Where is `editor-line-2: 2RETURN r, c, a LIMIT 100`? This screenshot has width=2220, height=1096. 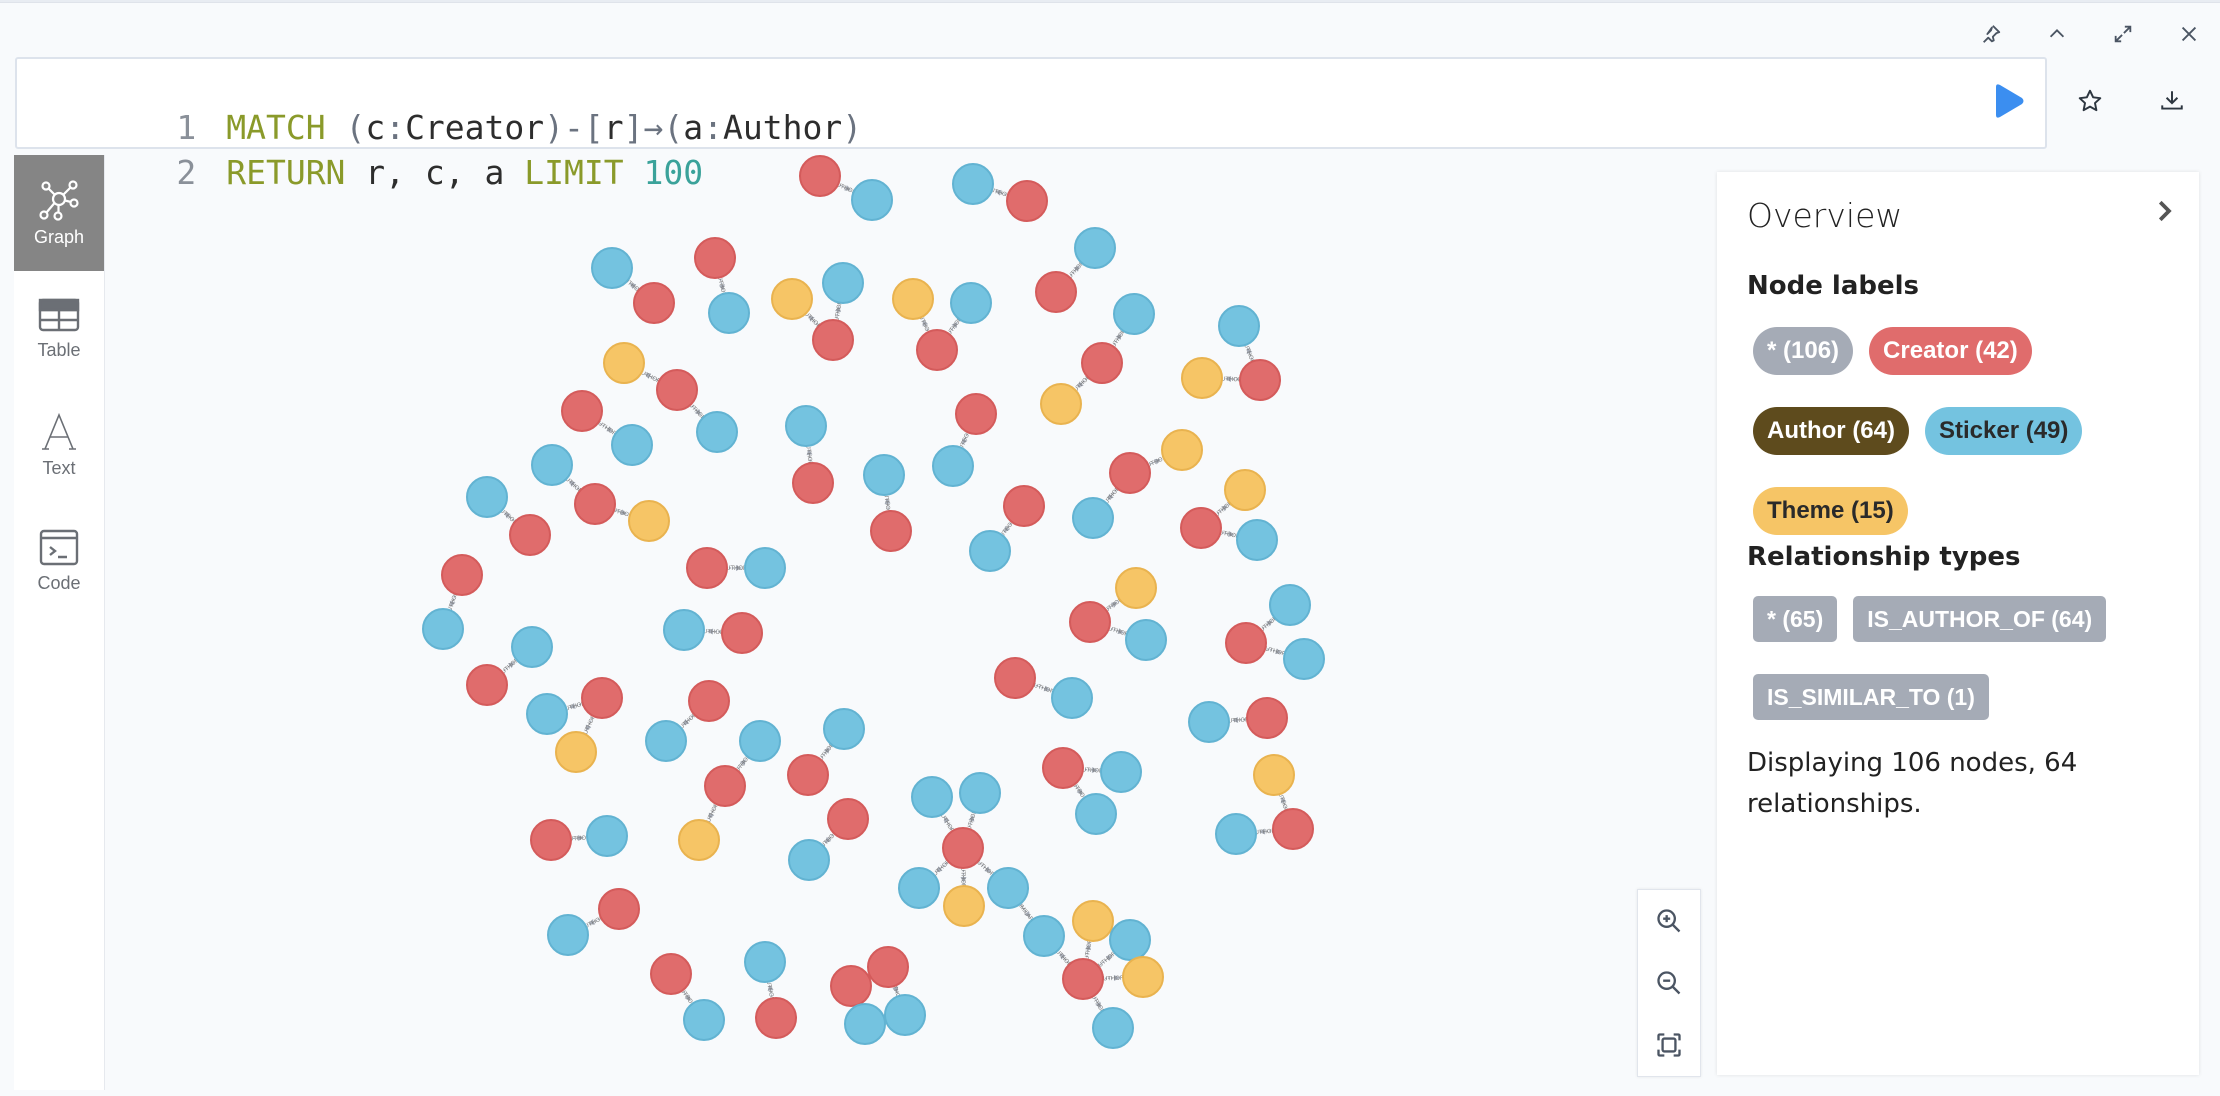 editor-line-2: 2RETURN r, c, a LIMIT 100 is located at coordinates (360, 127).